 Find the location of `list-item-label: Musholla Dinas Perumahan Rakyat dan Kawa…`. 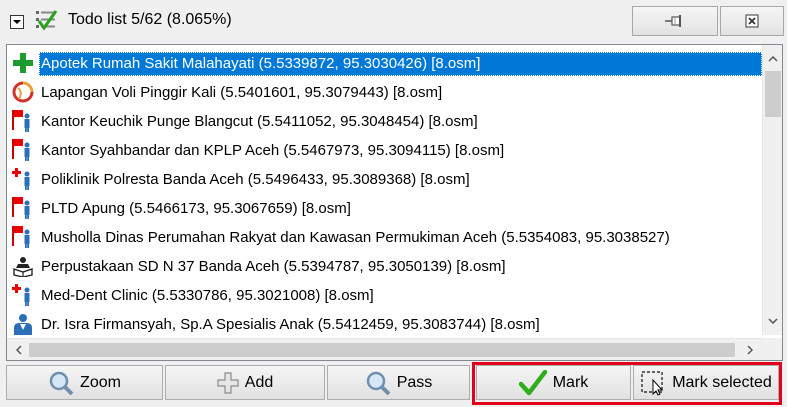

list-item-label: Musholla Dinas Perumahan Rakyat dan Kawa… is located at coordinates (355, 237).